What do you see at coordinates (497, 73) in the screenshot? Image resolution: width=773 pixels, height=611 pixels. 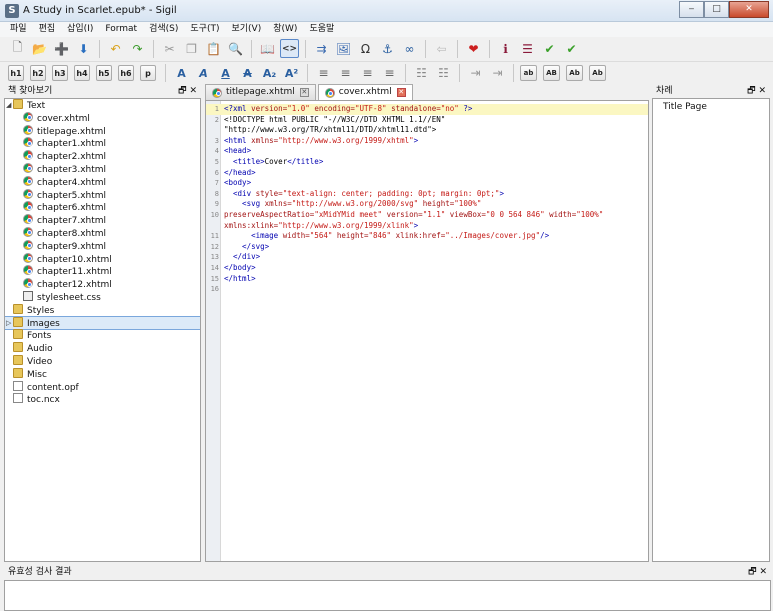 I see `increase-indent-icon: ⇥` at bounding box center [497, 73].